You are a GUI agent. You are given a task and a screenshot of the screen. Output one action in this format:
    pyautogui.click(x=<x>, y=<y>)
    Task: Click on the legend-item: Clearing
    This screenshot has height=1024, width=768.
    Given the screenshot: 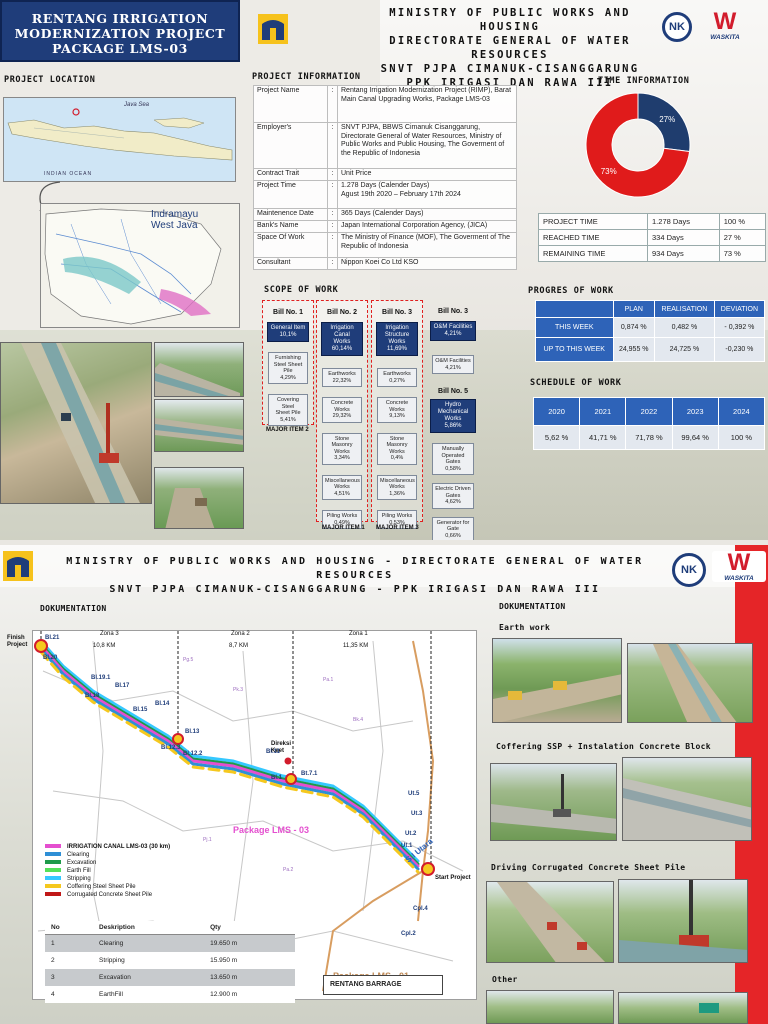 What is the action you would take?
    pyautogui.click(x=135, y=855)
    